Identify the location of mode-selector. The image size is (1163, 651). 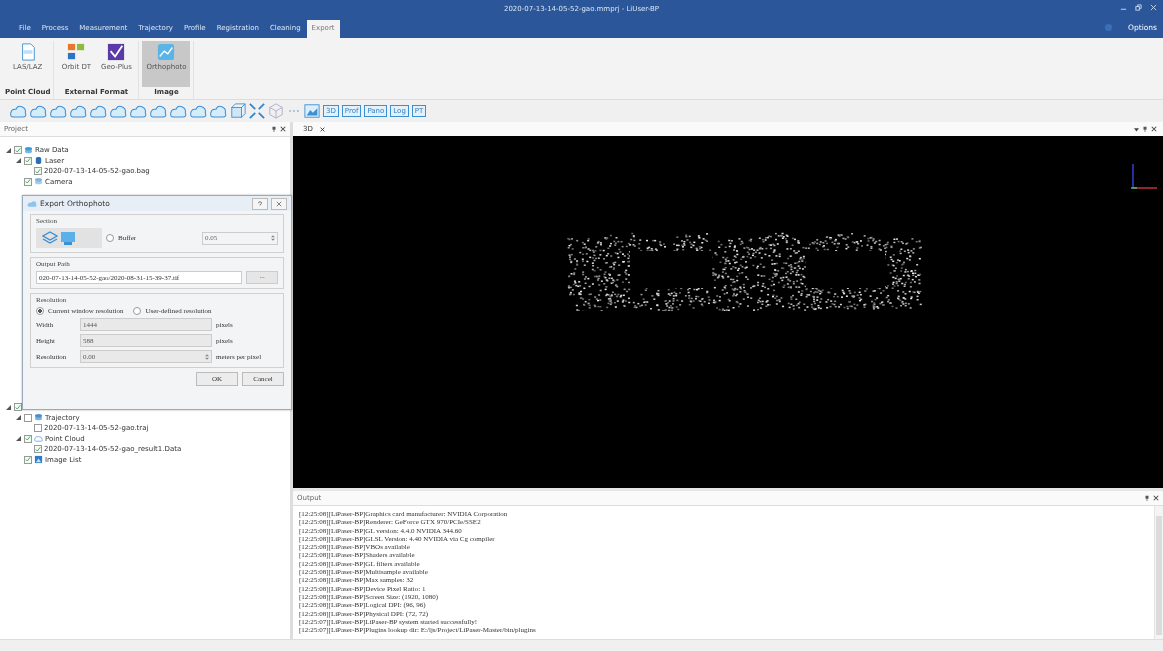
(69, 238).